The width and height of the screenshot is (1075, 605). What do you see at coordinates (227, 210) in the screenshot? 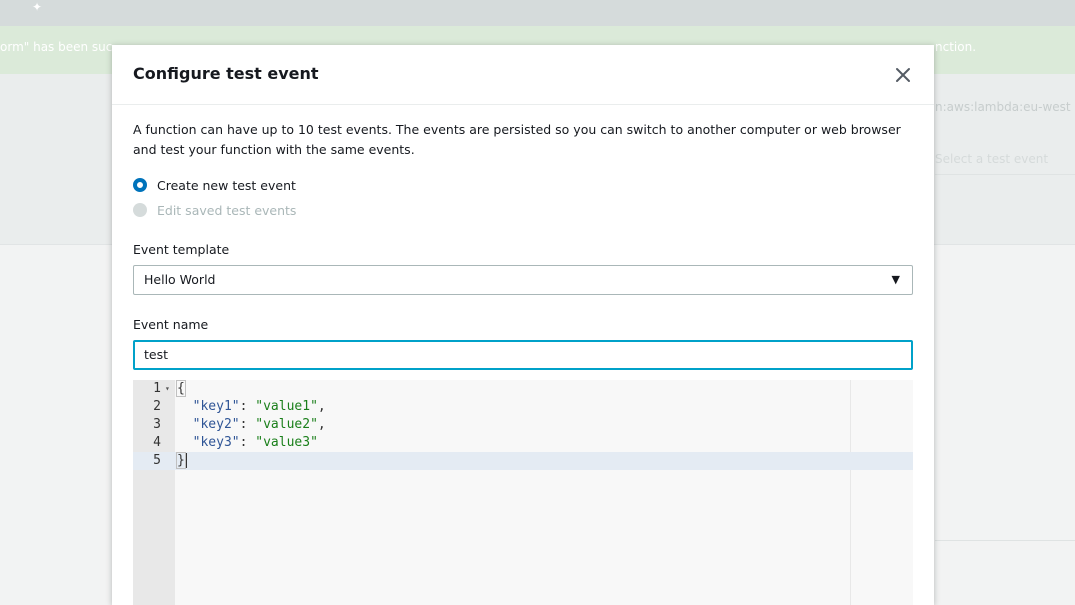
I see `radio-label: Edit saved test events` at bounding box center [227, 210].